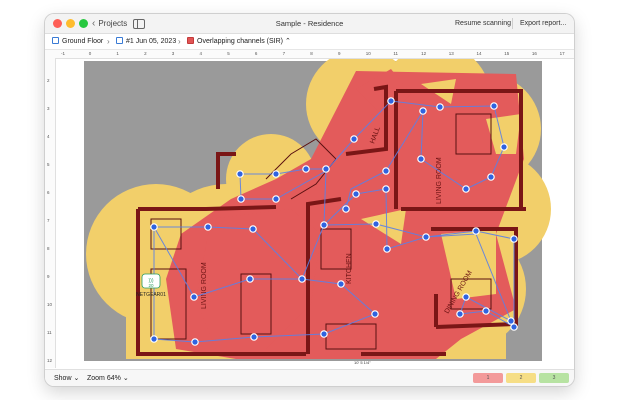 The image size is (620, 400). I want to click on ruler-tick: 2, so click(48, 80).